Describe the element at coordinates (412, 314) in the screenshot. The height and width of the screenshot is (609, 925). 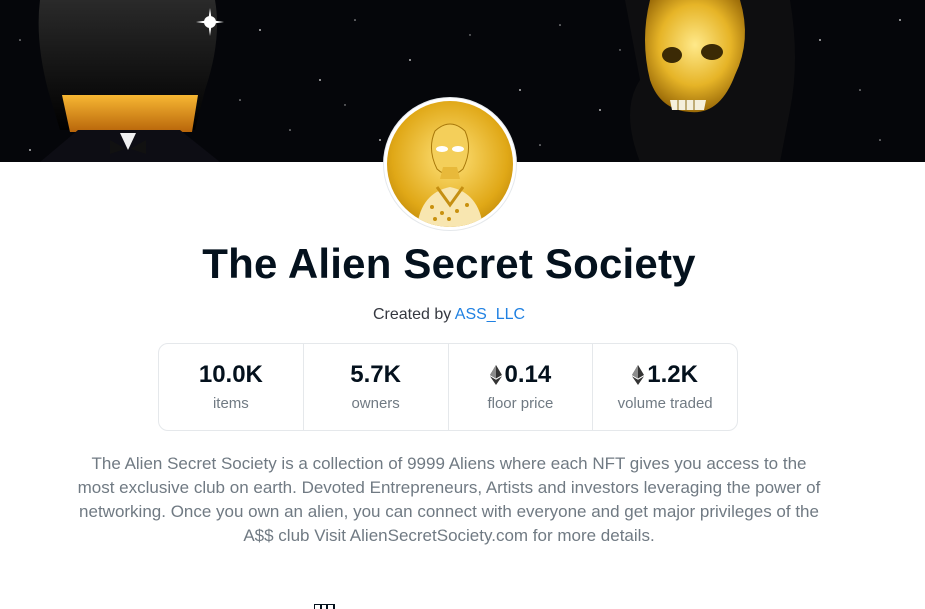
I see `created-by-label: Created by` at that location.